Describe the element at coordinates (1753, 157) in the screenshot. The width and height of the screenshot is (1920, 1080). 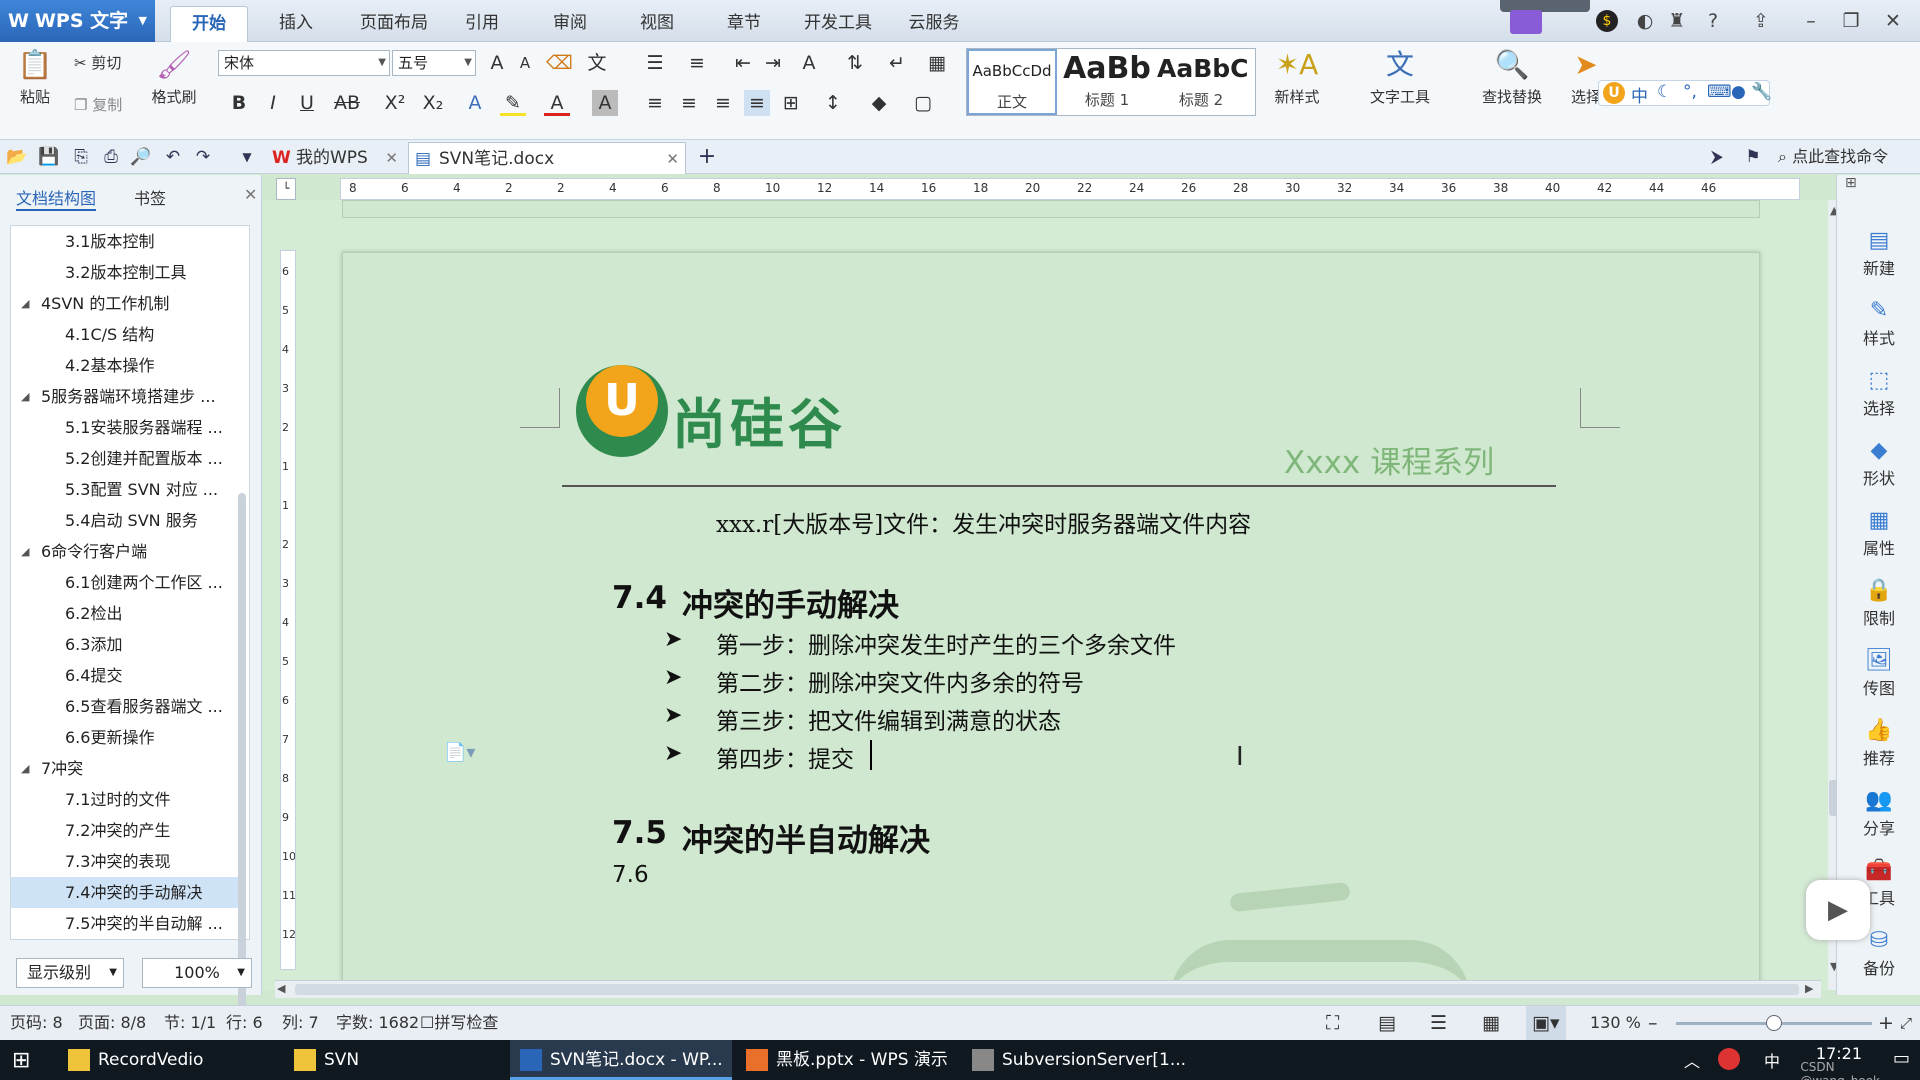
I see `flag-icon: ⚑` at that location.